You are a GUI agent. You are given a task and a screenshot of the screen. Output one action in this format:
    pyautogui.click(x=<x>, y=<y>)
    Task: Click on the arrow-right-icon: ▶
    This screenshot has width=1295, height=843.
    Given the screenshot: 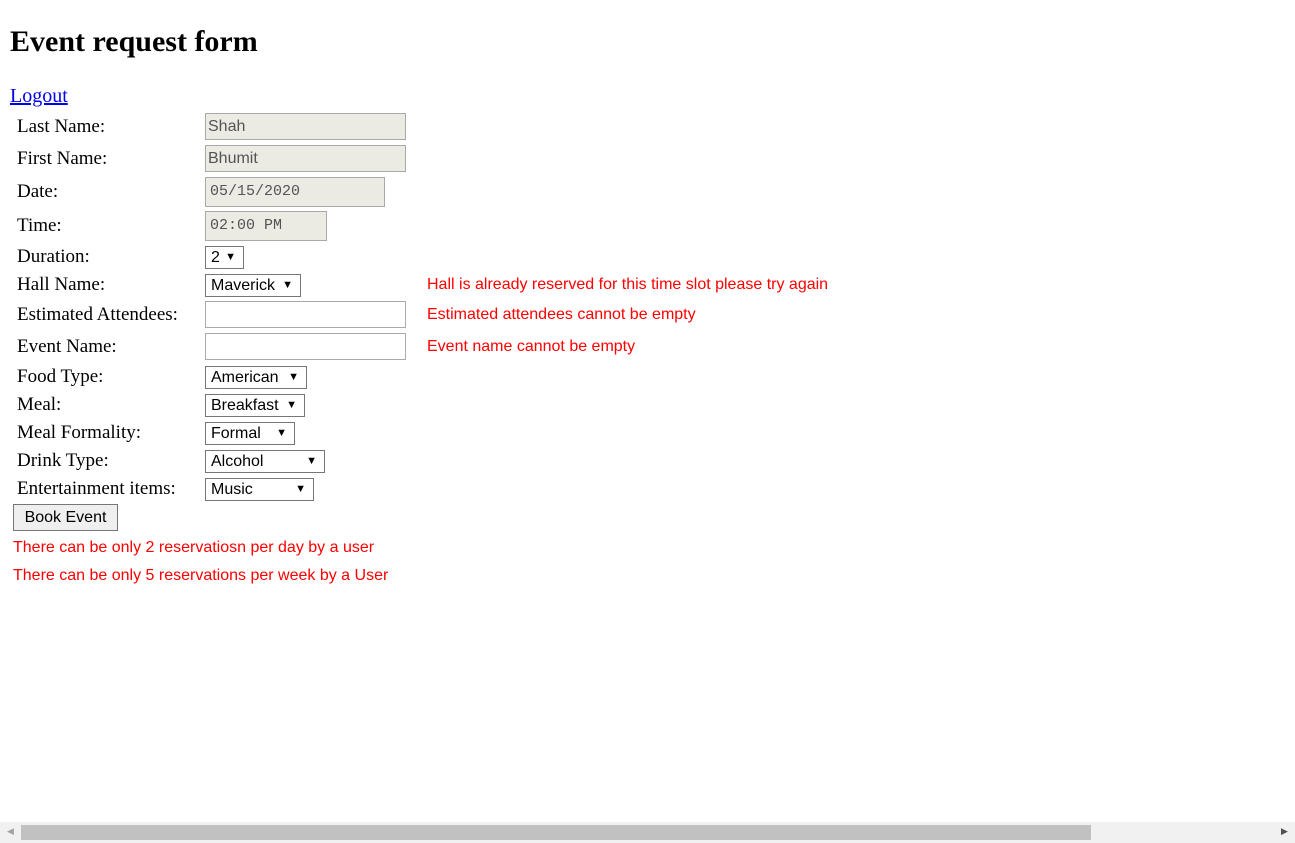 What is the action you would take?
    pyautogui.click(x=1284, y=832)
    